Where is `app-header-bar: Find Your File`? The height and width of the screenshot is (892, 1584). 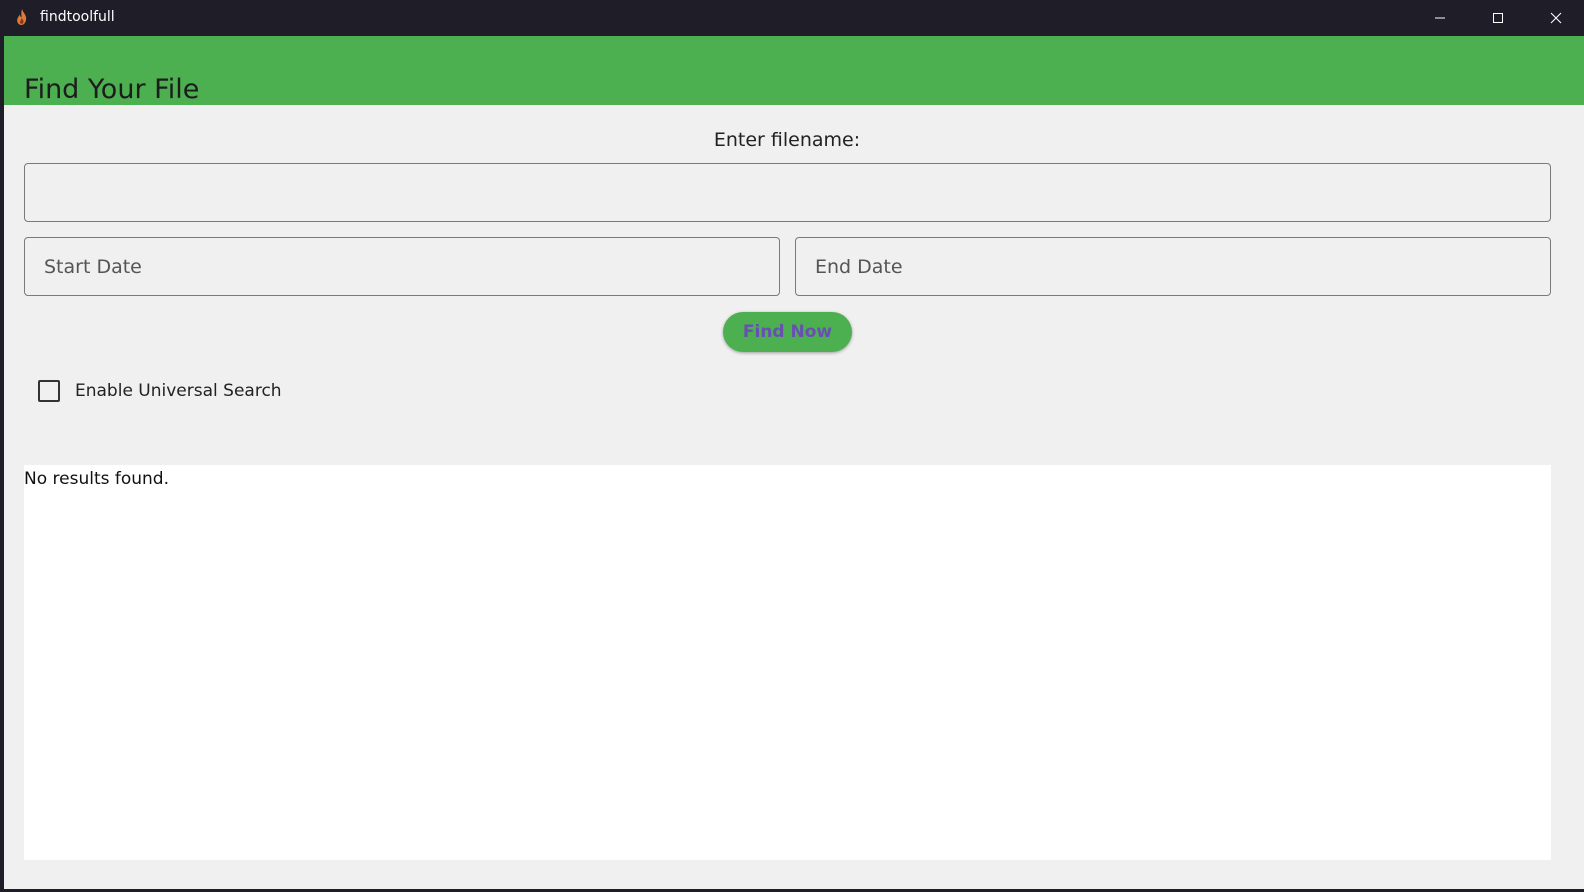
app-header-bar: Find Your File is located at coordinates (794, 70).